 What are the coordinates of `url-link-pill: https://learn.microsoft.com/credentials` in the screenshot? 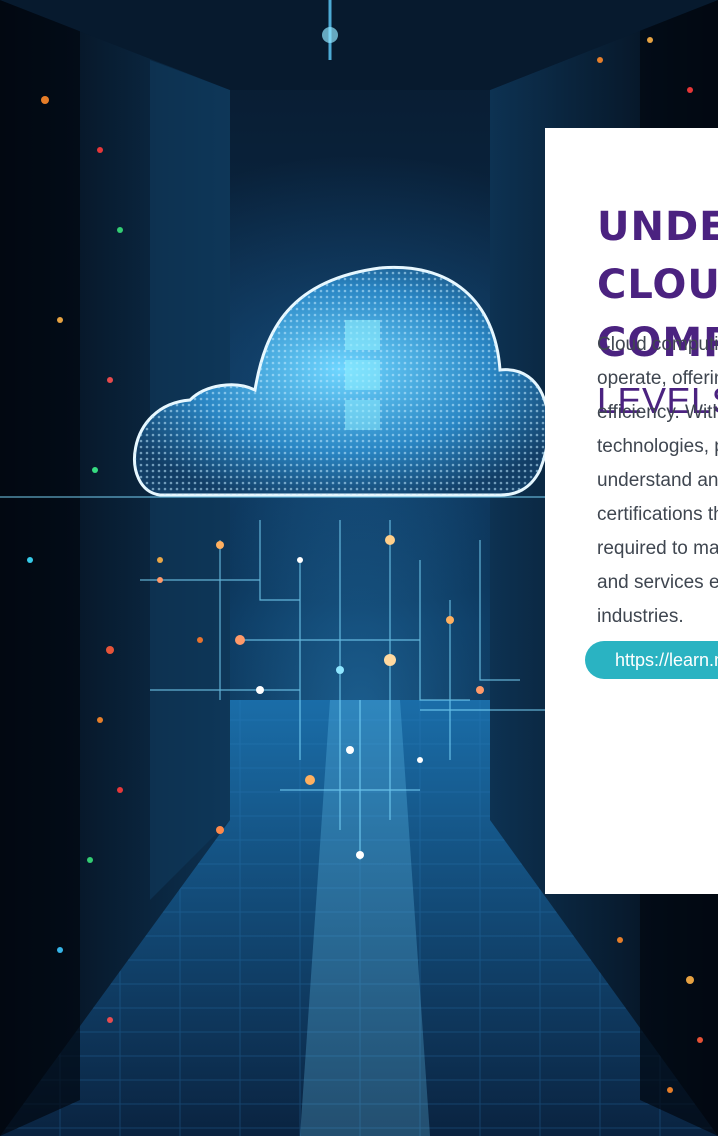 It's located at (651, 660).